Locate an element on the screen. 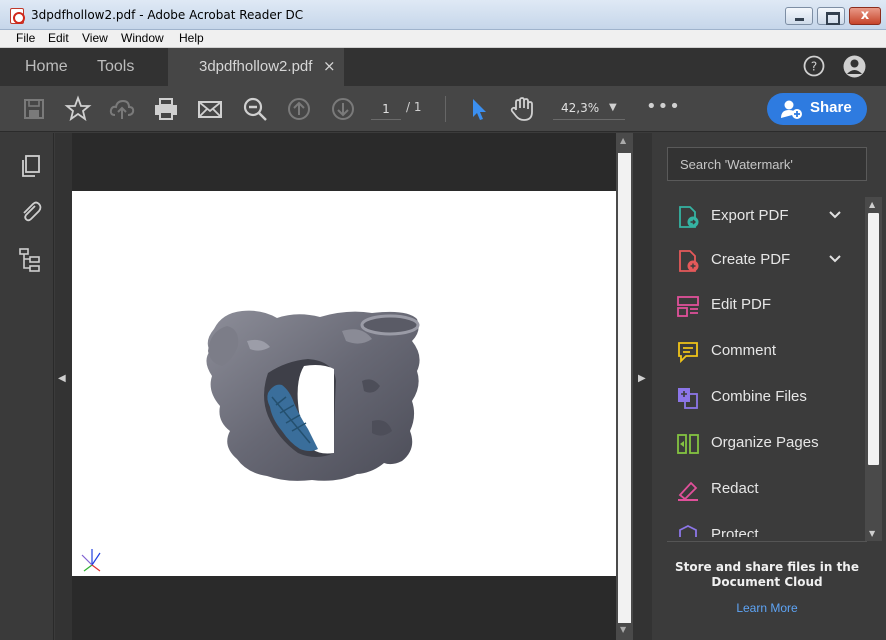  select-cursor-icon is located at coordinates (479, 109).